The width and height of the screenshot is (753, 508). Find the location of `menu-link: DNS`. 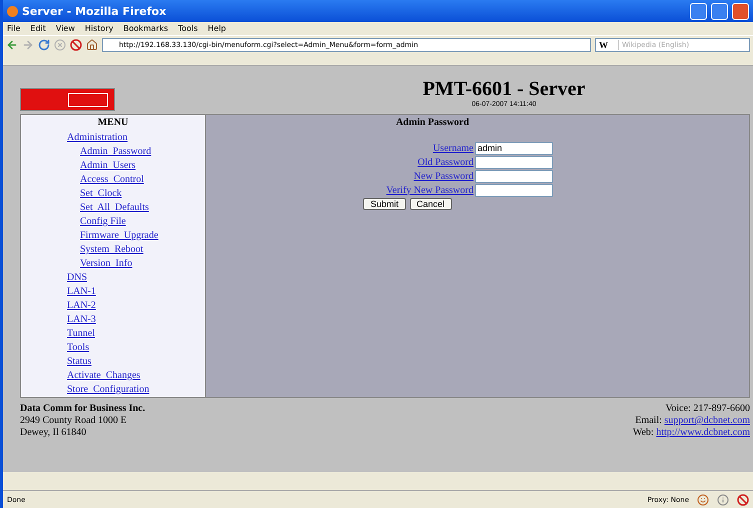

menu-link: DNS is located at coordinates (77, 278).